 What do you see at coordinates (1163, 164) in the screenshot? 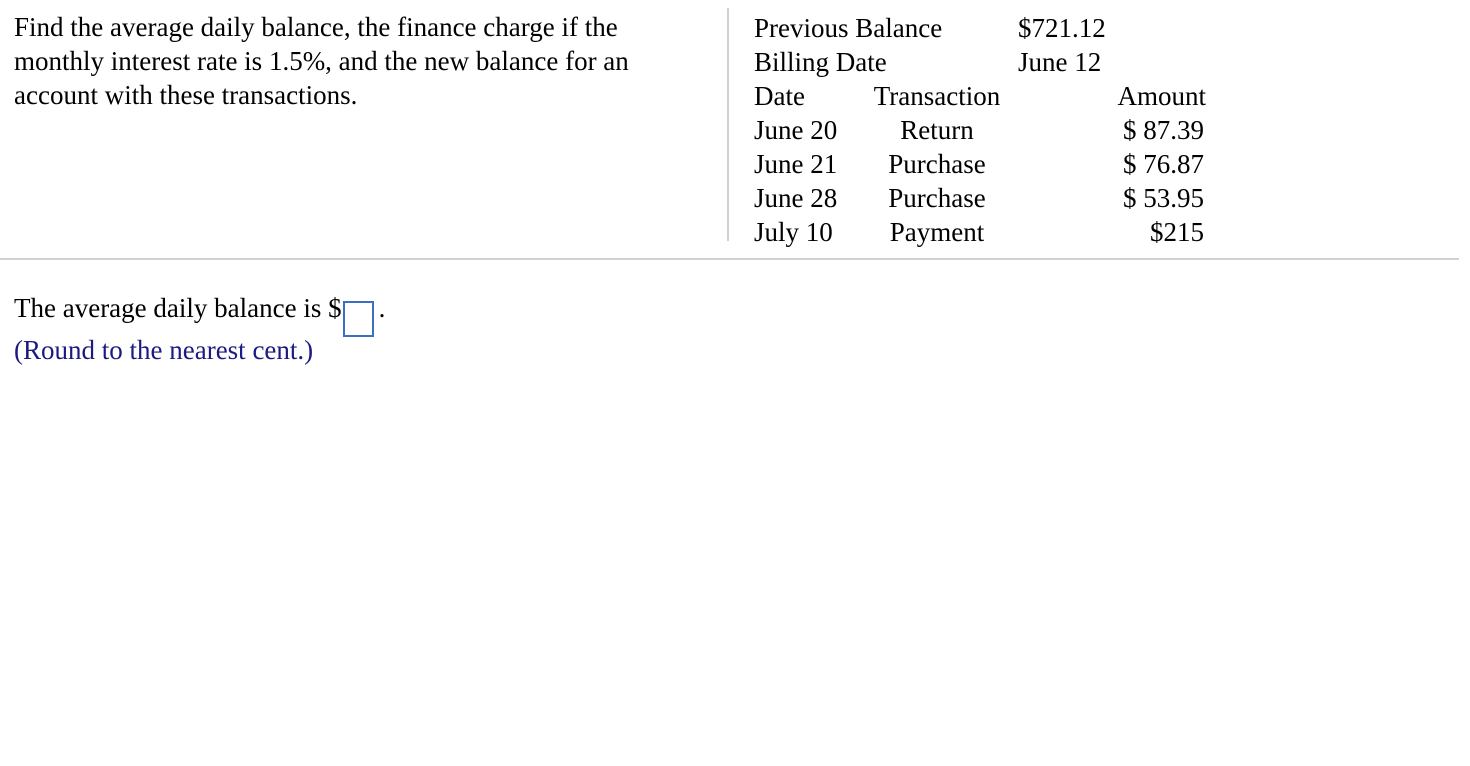
I see `transaction-amount: $ 76.87` at bounding box center [1163, 164].